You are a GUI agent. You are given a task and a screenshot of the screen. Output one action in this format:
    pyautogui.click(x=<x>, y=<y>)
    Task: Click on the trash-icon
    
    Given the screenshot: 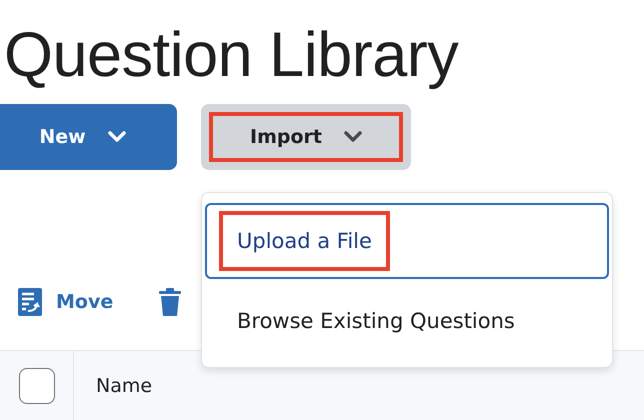 What is the action you would take?
    pyautogui.click(x=170, y=302)
    